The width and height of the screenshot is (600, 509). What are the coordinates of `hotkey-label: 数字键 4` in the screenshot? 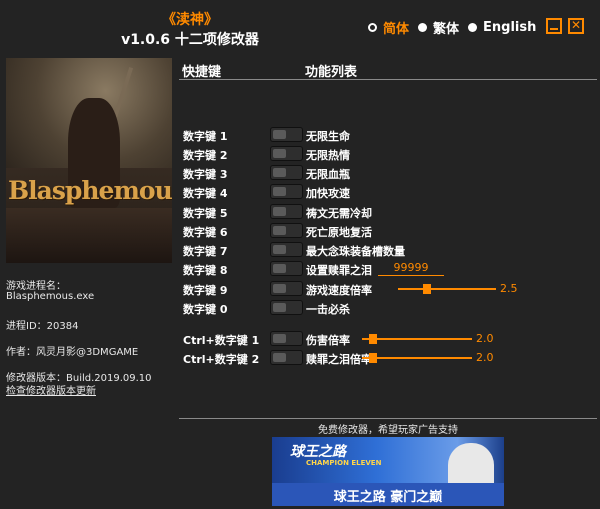 It's located at (205, 193).